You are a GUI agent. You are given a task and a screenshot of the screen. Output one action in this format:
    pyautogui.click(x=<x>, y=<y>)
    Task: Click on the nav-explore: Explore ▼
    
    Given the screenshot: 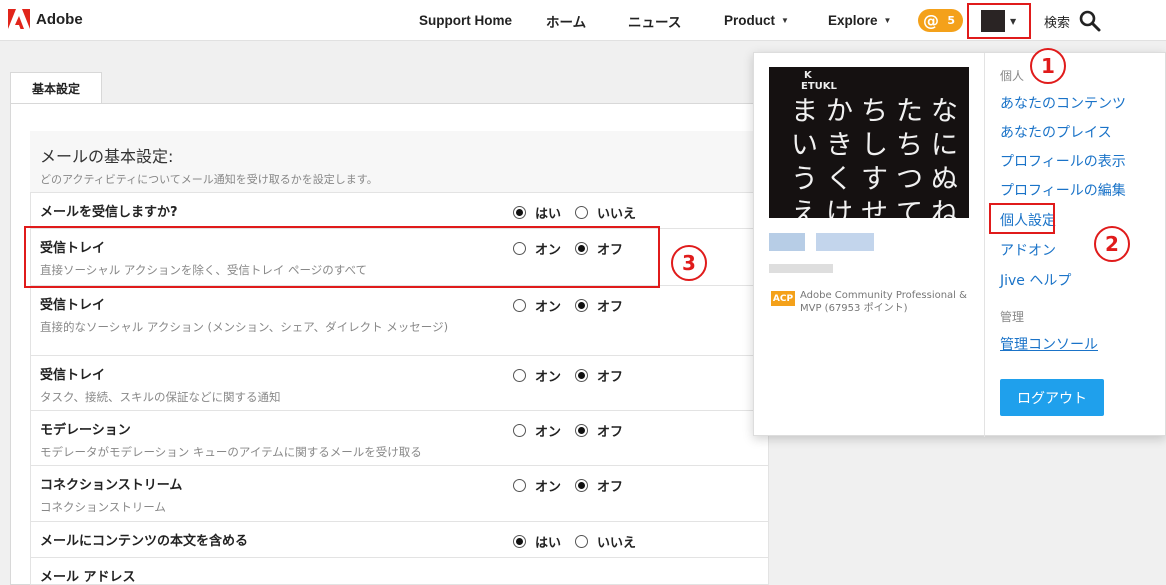 What is the action you would take?
    pyautogui.click(x=859, y=20)
    